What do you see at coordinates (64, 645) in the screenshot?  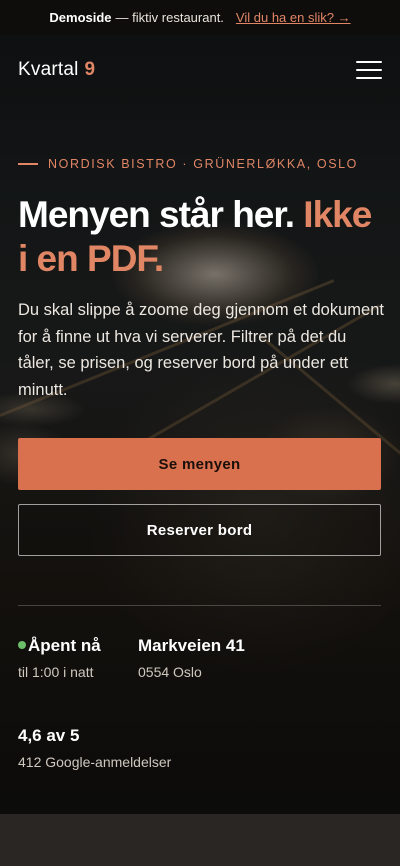 I see `open-status-title: Åpent nå` at bounding box center [64, 645].